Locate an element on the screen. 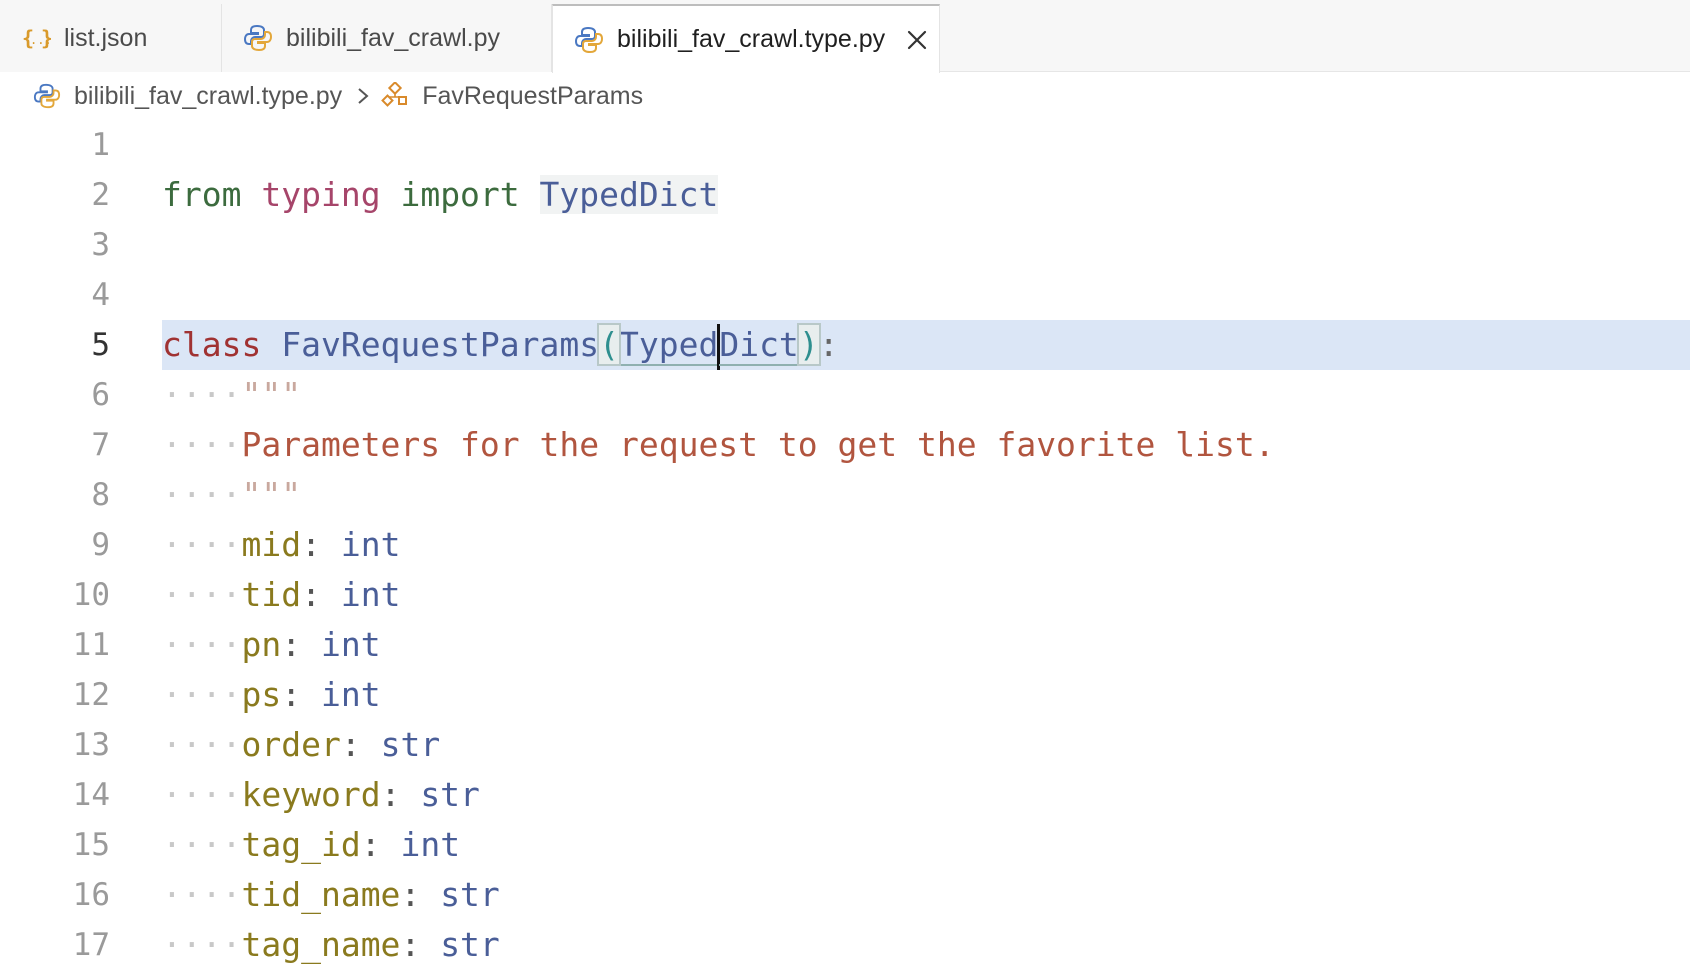 This screenshot has width=1690, height=980. code-line: 13 ····order: str is located at coordinates (845, 745).